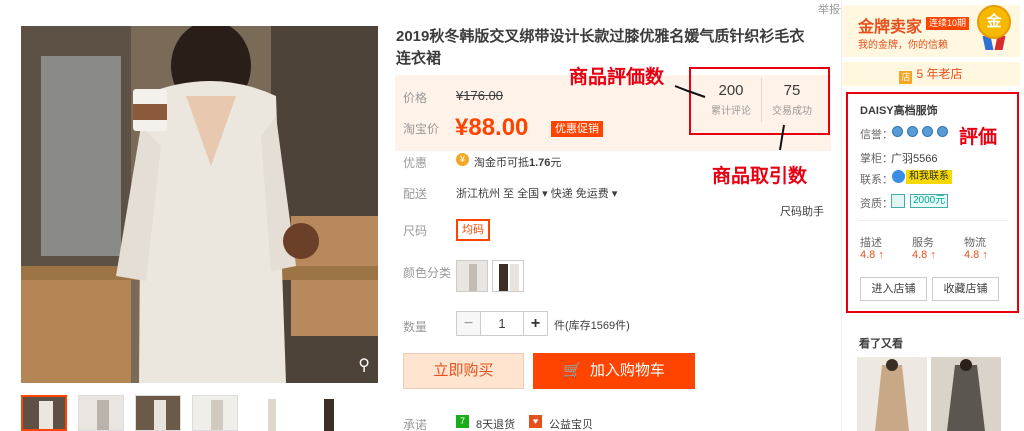 The image size is (1024, 431). I want to click on qualification-label: 资质：, so click(876, 204).